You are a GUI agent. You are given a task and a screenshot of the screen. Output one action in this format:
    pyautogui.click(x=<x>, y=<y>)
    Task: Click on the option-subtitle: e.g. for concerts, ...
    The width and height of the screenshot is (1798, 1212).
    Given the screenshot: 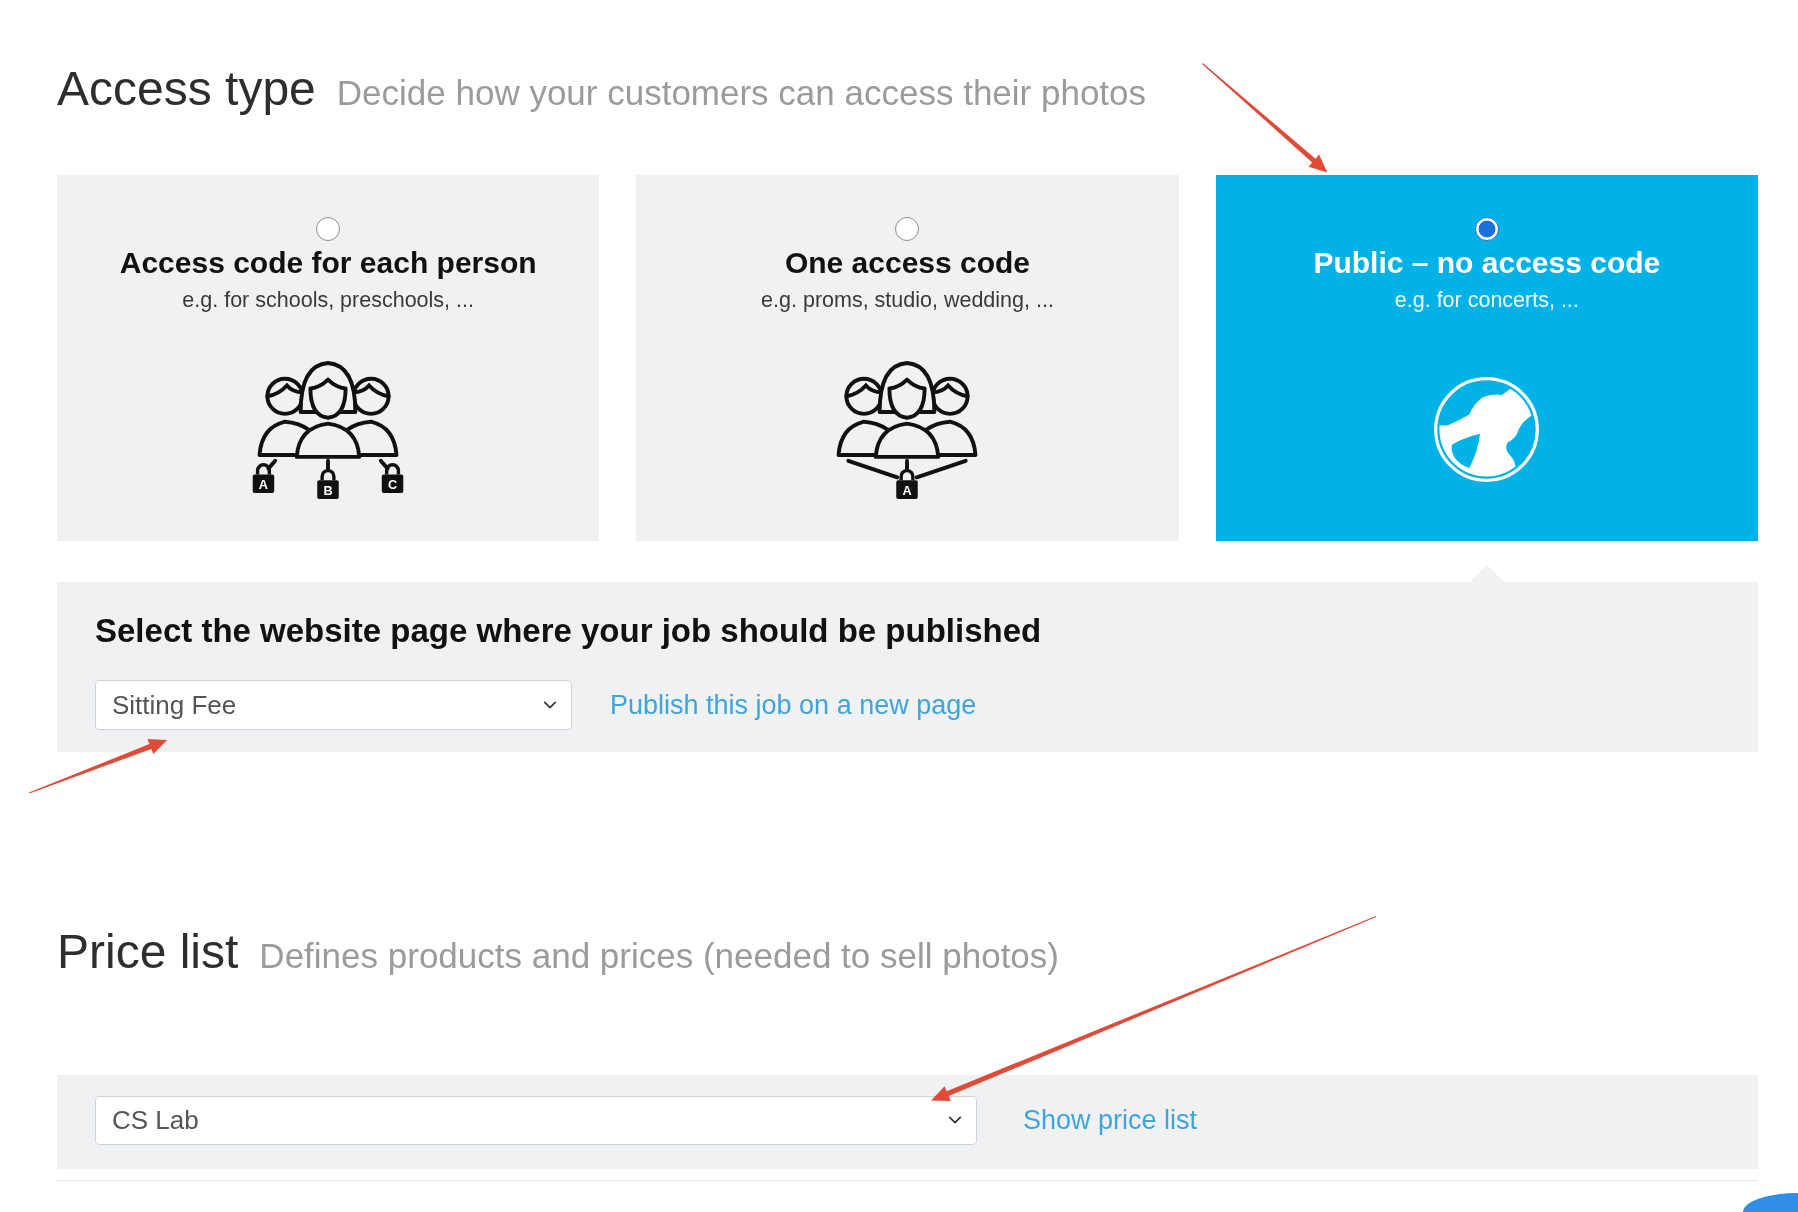 What is the action you would take?
    pyautogui.click(x=1486, y=300)
    